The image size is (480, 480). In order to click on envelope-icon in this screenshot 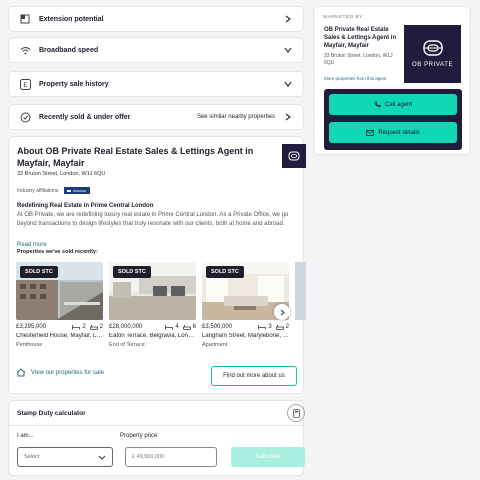, I will do `click(370, 132)`.